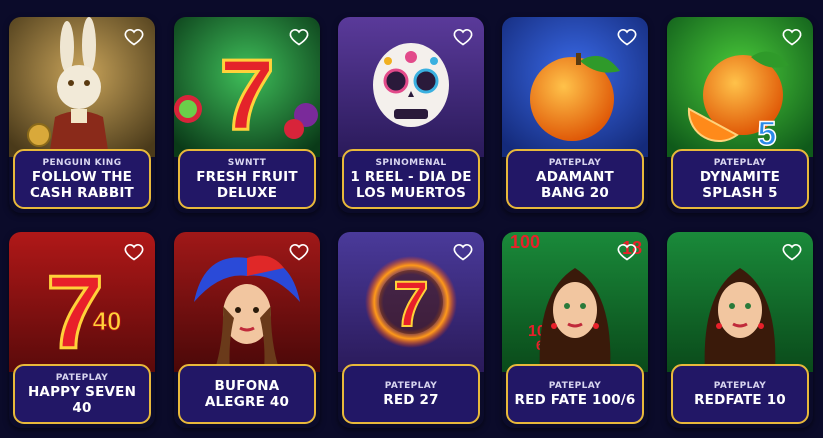 This screenshot has width=823, height=438. Describe the element at coordinates (767, 134) in the screenshot. I see `five-symbol: 5` at that location.